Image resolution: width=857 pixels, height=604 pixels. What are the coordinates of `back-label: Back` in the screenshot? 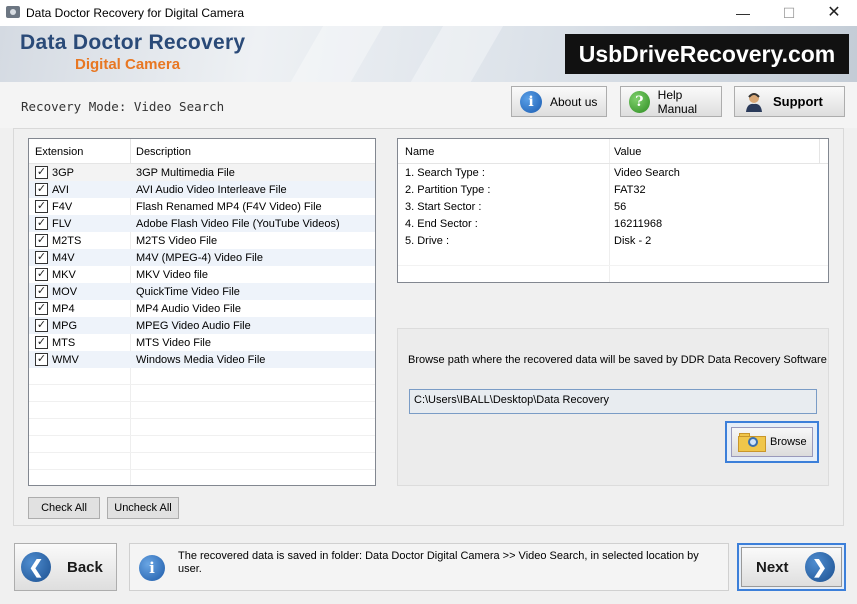 It's located at (85, 567).